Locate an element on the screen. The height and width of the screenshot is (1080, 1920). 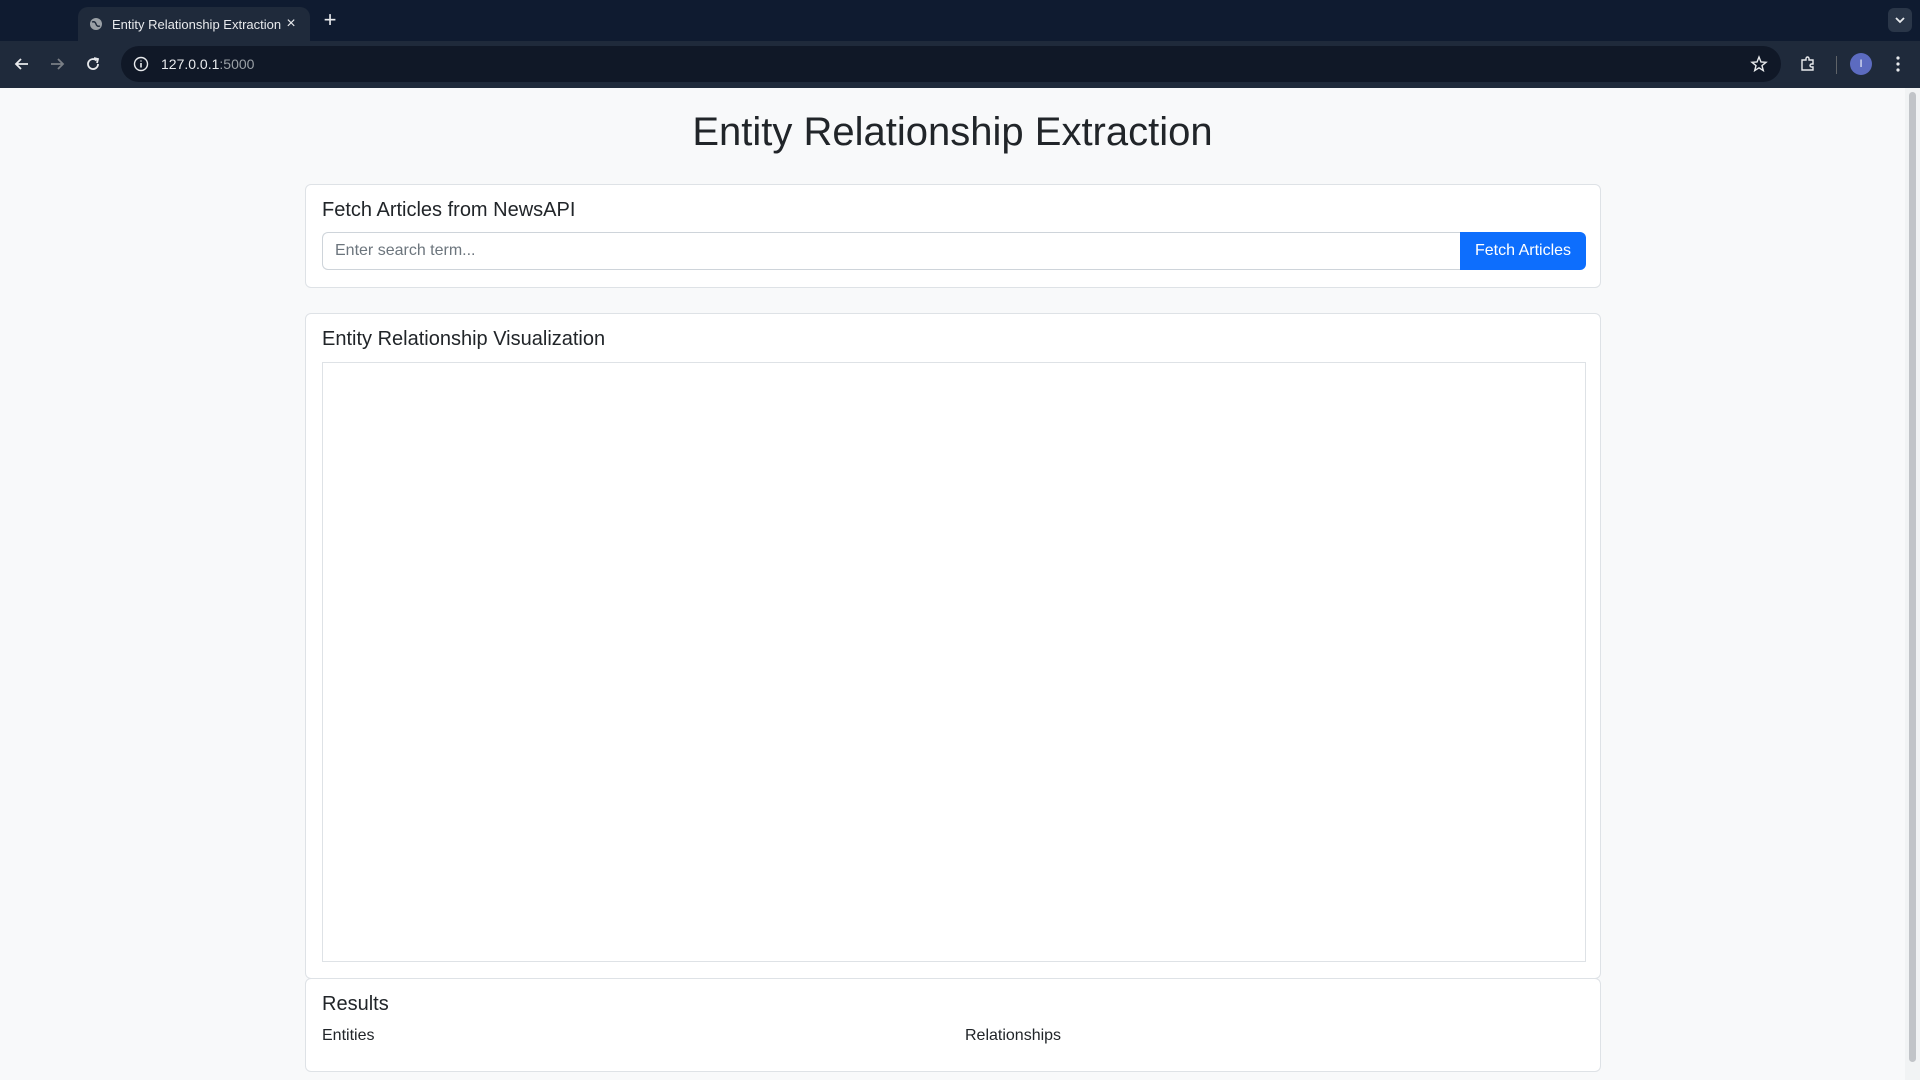
tab-title: Entity Relationship Extraction is located at coordinates (197, 24).